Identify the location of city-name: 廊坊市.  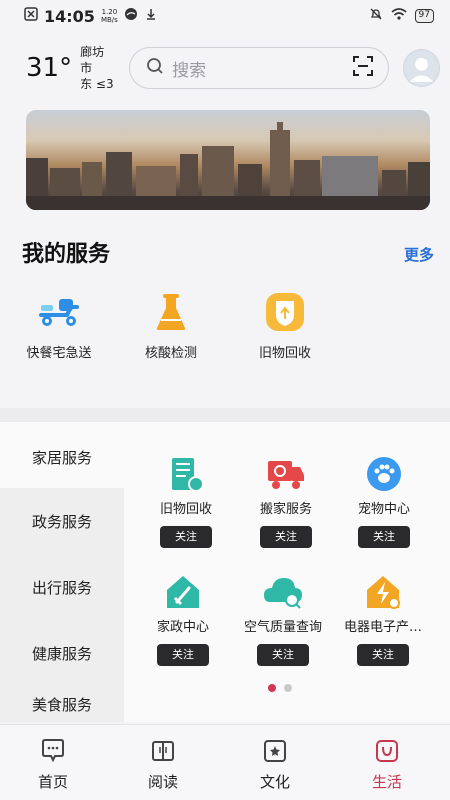
(92, 60).